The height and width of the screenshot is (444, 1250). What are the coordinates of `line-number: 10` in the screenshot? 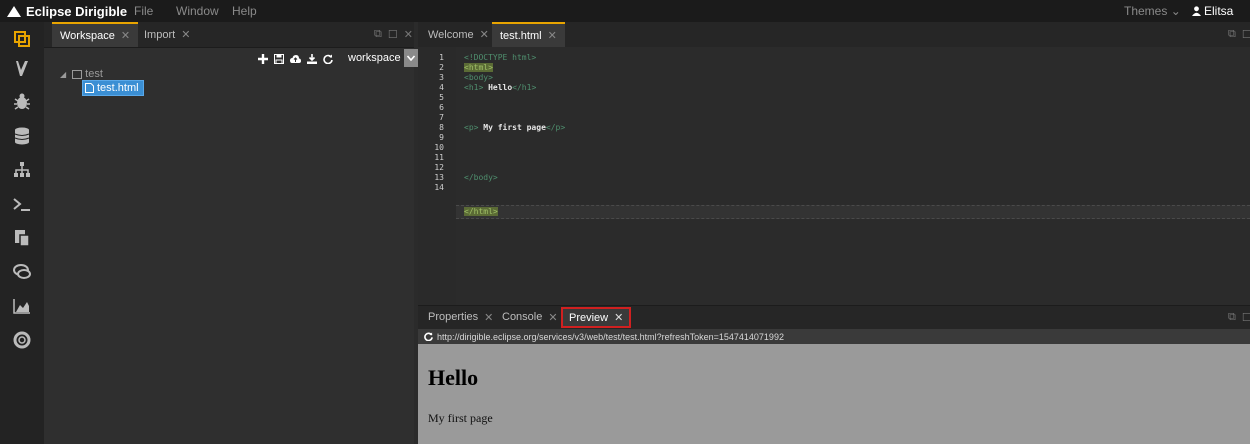 It's located at (439, 147).